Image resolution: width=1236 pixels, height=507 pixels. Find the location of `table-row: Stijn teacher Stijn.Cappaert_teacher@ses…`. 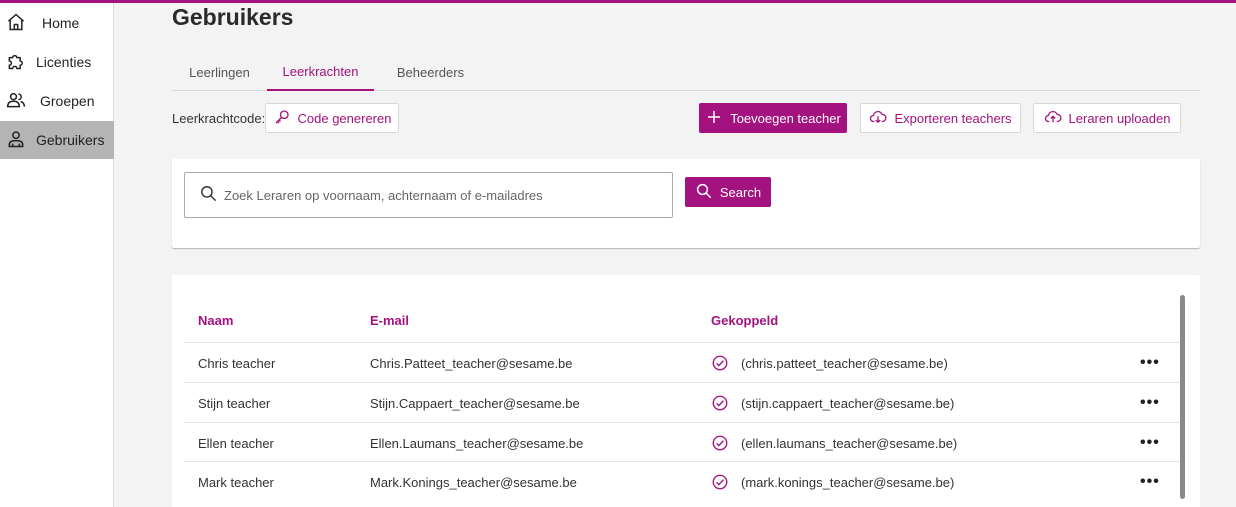

table-row: Stijn teacher Stijn.Cappaert_teacher@ses… is located at coordinates (683, 402).